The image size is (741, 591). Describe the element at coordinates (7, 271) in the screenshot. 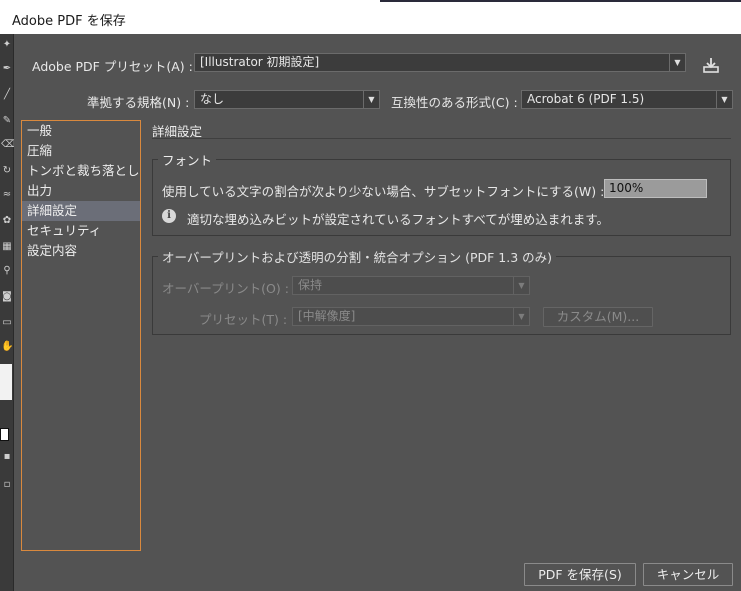

I see `eyedropper-tool-icon: ⚲` at that location.